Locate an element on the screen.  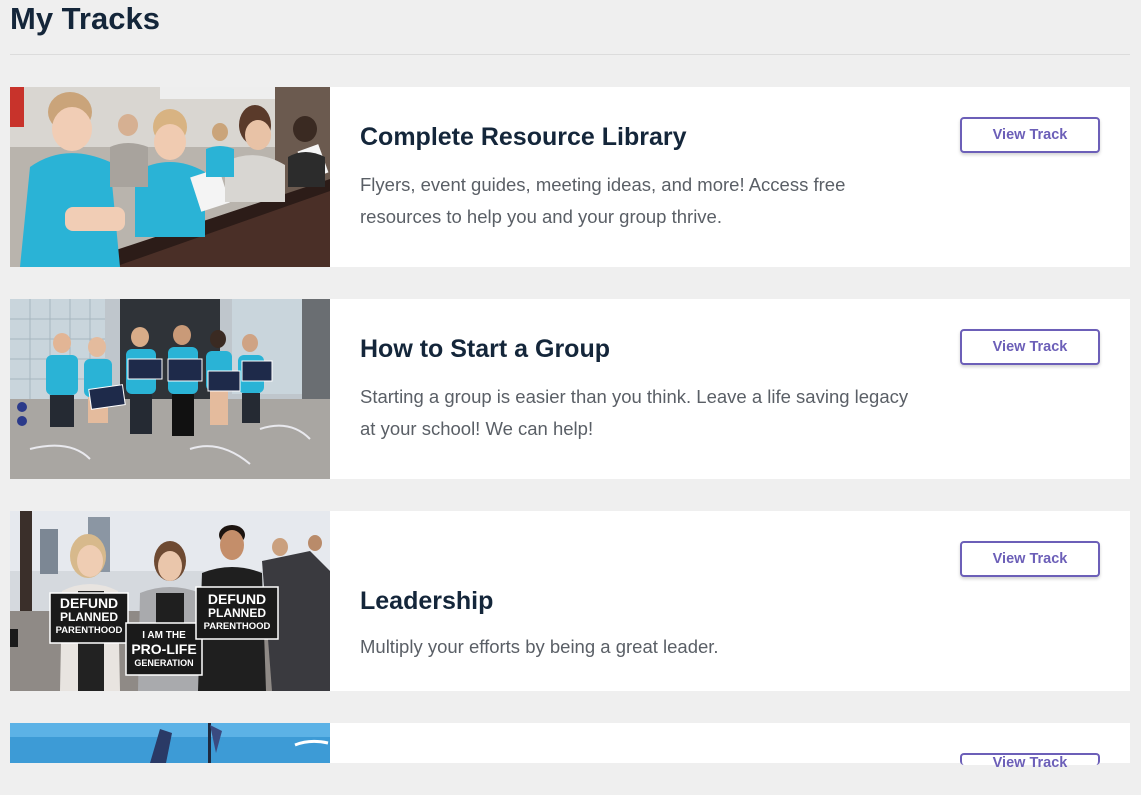
outdoor-event-photo is located at coordinates (170, 743).